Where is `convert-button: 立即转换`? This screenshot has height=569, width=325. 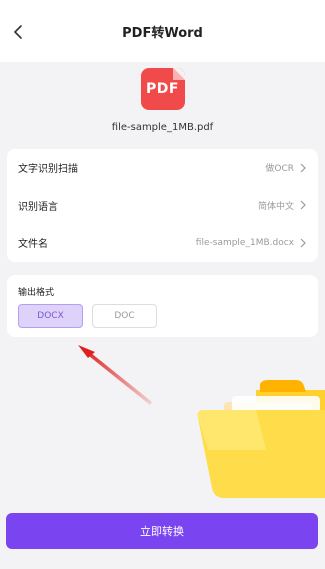 convert-button: 立即转换 is located at coordinates (162, 531).